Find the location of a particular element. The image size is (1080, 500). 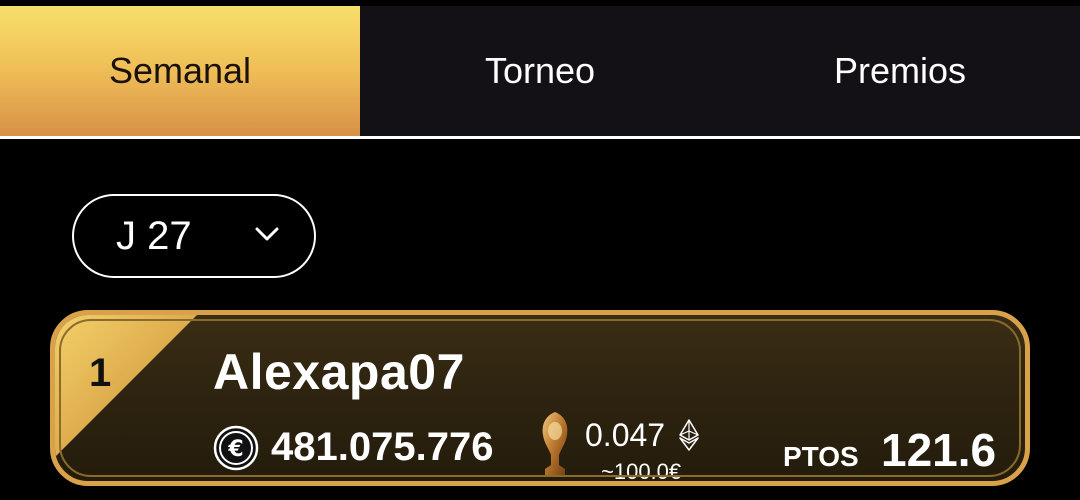

tab-premios: Premios is located at coordinates (900, 71).